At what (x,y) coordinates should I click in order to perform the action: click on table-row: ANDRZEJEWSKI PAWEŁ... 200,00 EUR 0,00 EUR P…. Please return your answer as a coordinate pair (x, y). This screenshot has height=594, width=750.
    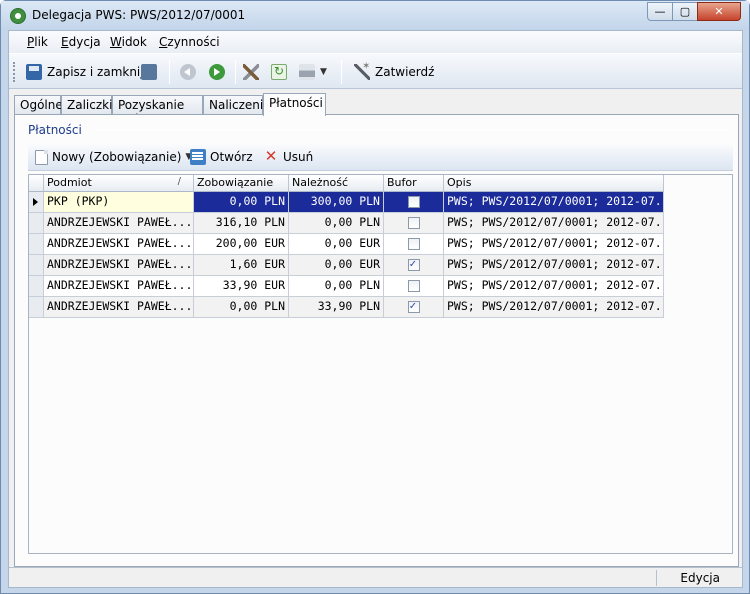
    Looking at the image, I should click on (346, 244).